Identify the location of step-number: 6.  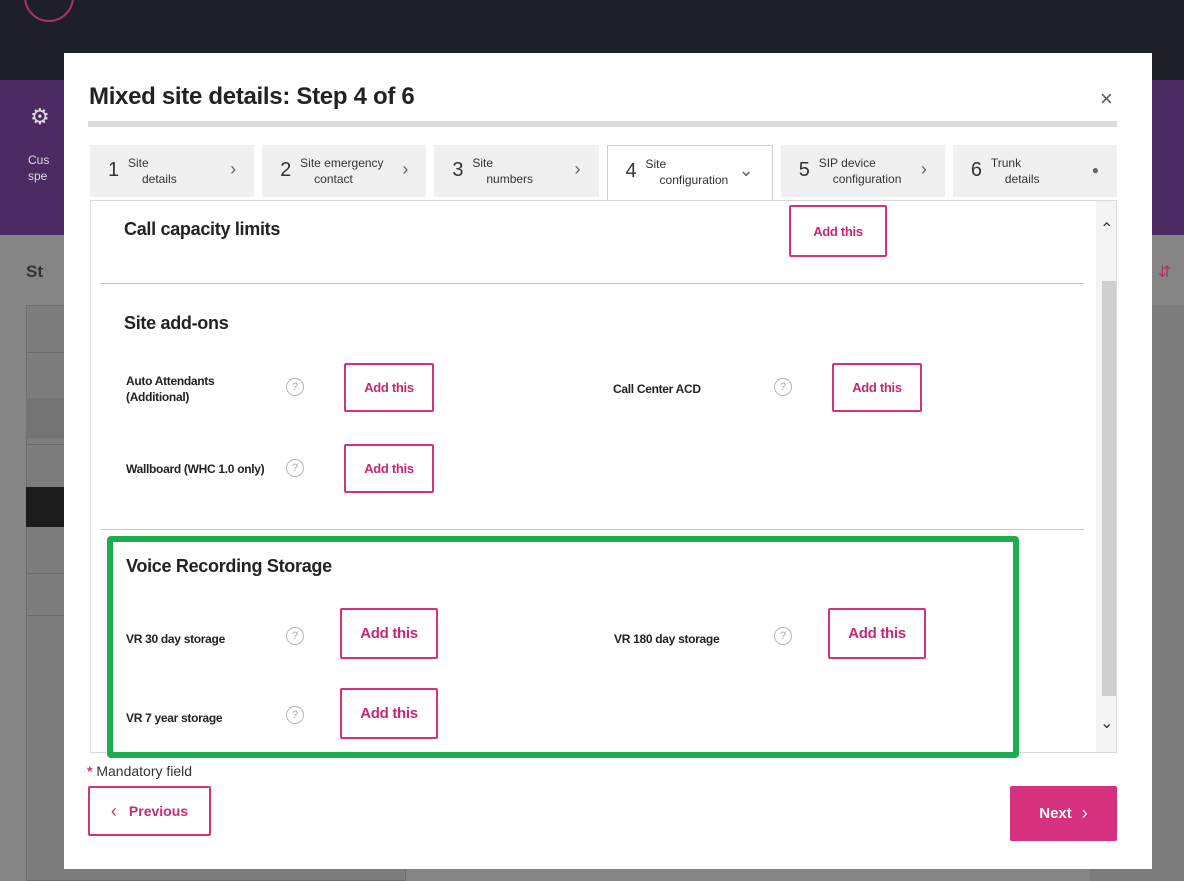
(976, 170).